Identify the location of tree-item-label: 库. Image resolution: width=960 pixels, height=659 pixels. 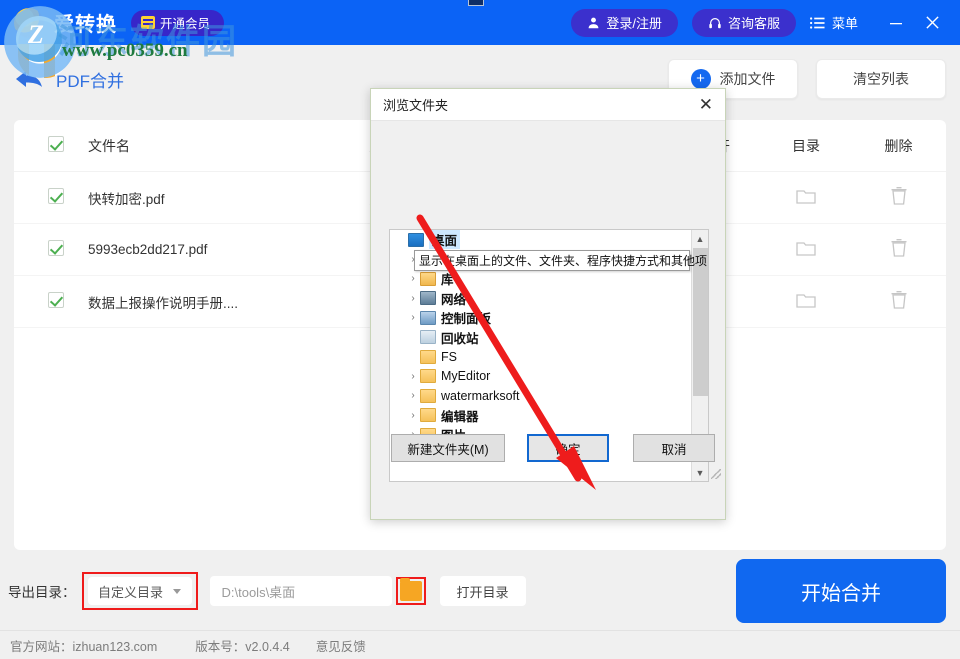
(447, 280).